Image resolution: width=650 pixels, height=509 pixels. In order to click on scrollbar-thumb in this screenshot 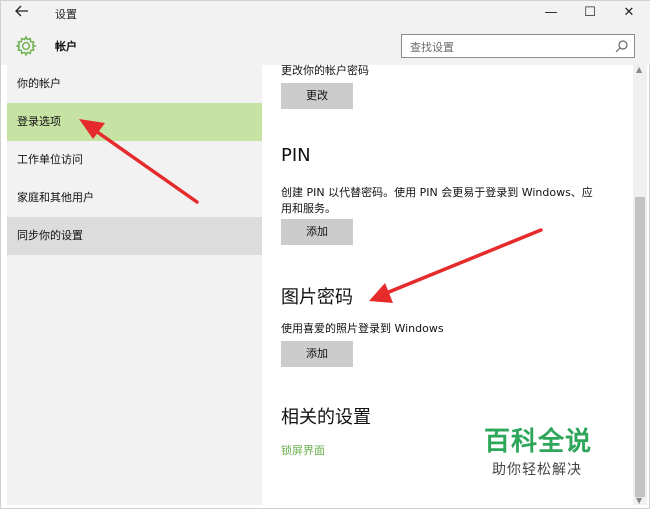, I will do `click(640, 347)`.